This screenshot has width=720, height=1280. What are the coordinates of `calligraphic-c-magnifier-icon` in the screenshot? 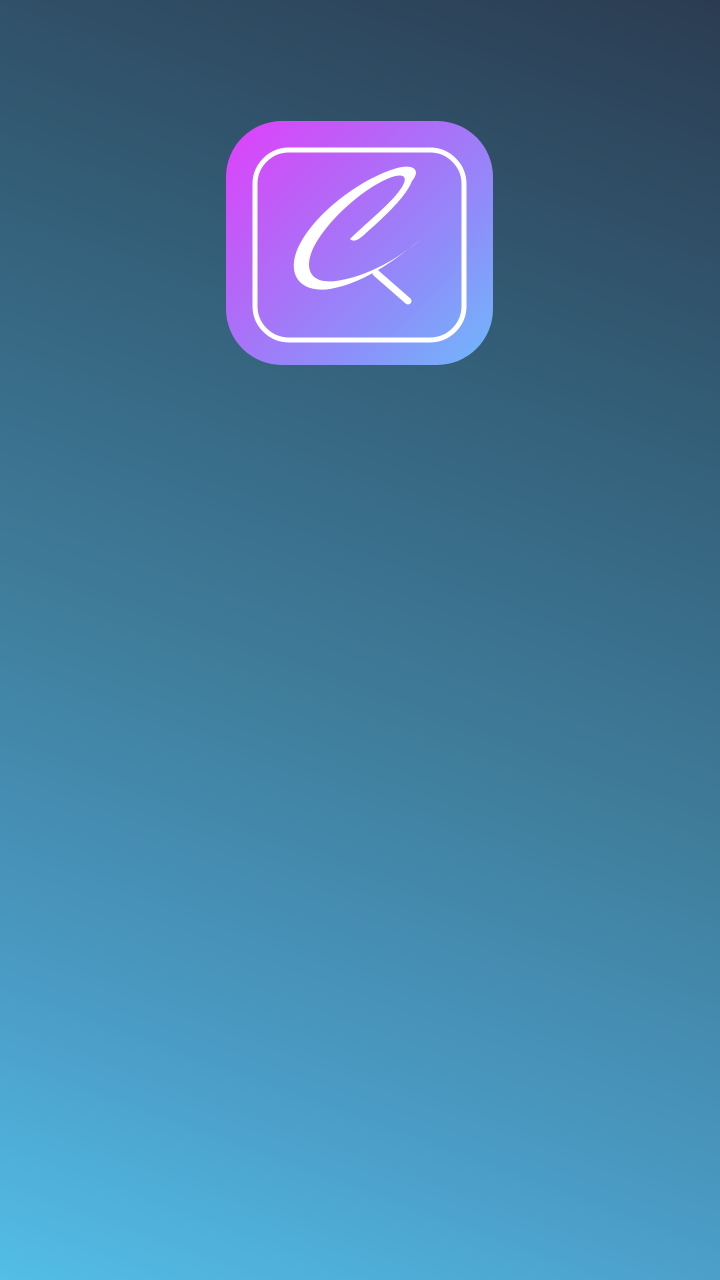 It's located at (359, 245).